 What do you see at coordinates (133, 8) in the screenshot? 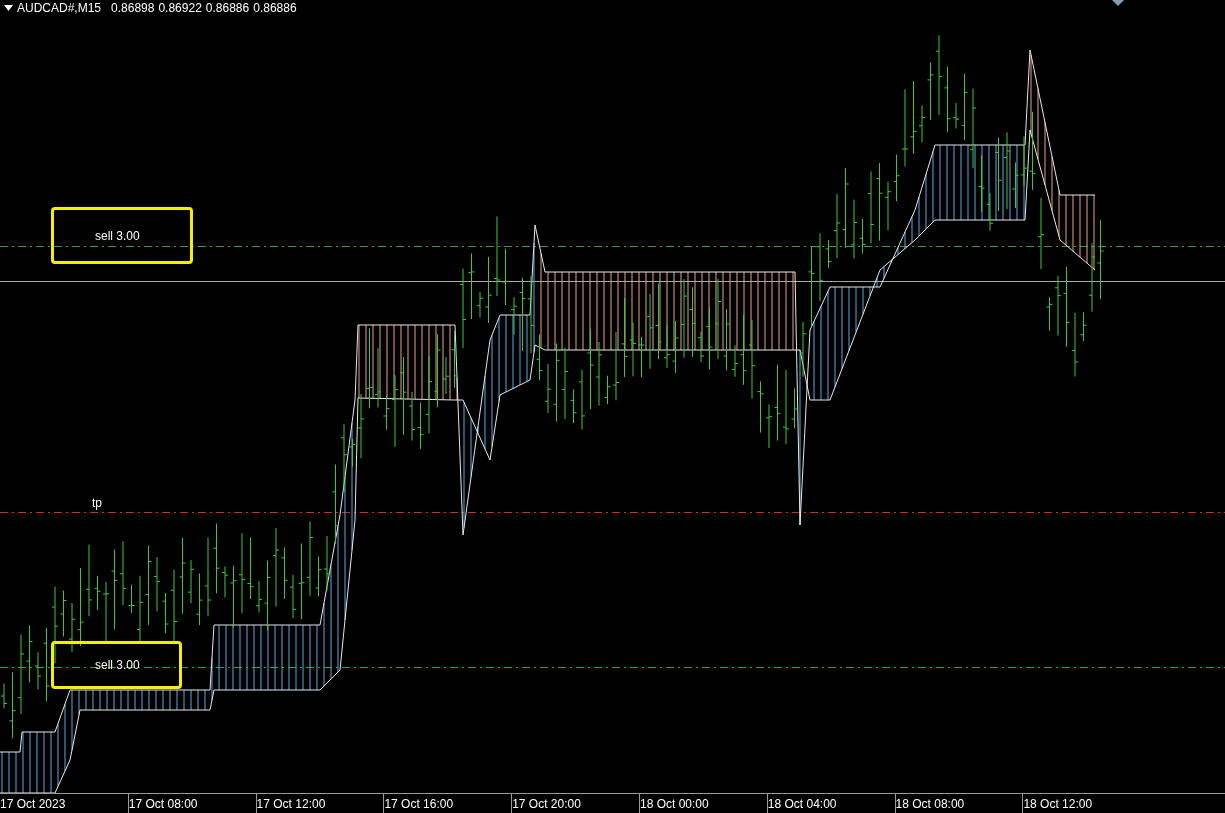
I see `quote-value: 0.86898` at bounding box center [133, 8].